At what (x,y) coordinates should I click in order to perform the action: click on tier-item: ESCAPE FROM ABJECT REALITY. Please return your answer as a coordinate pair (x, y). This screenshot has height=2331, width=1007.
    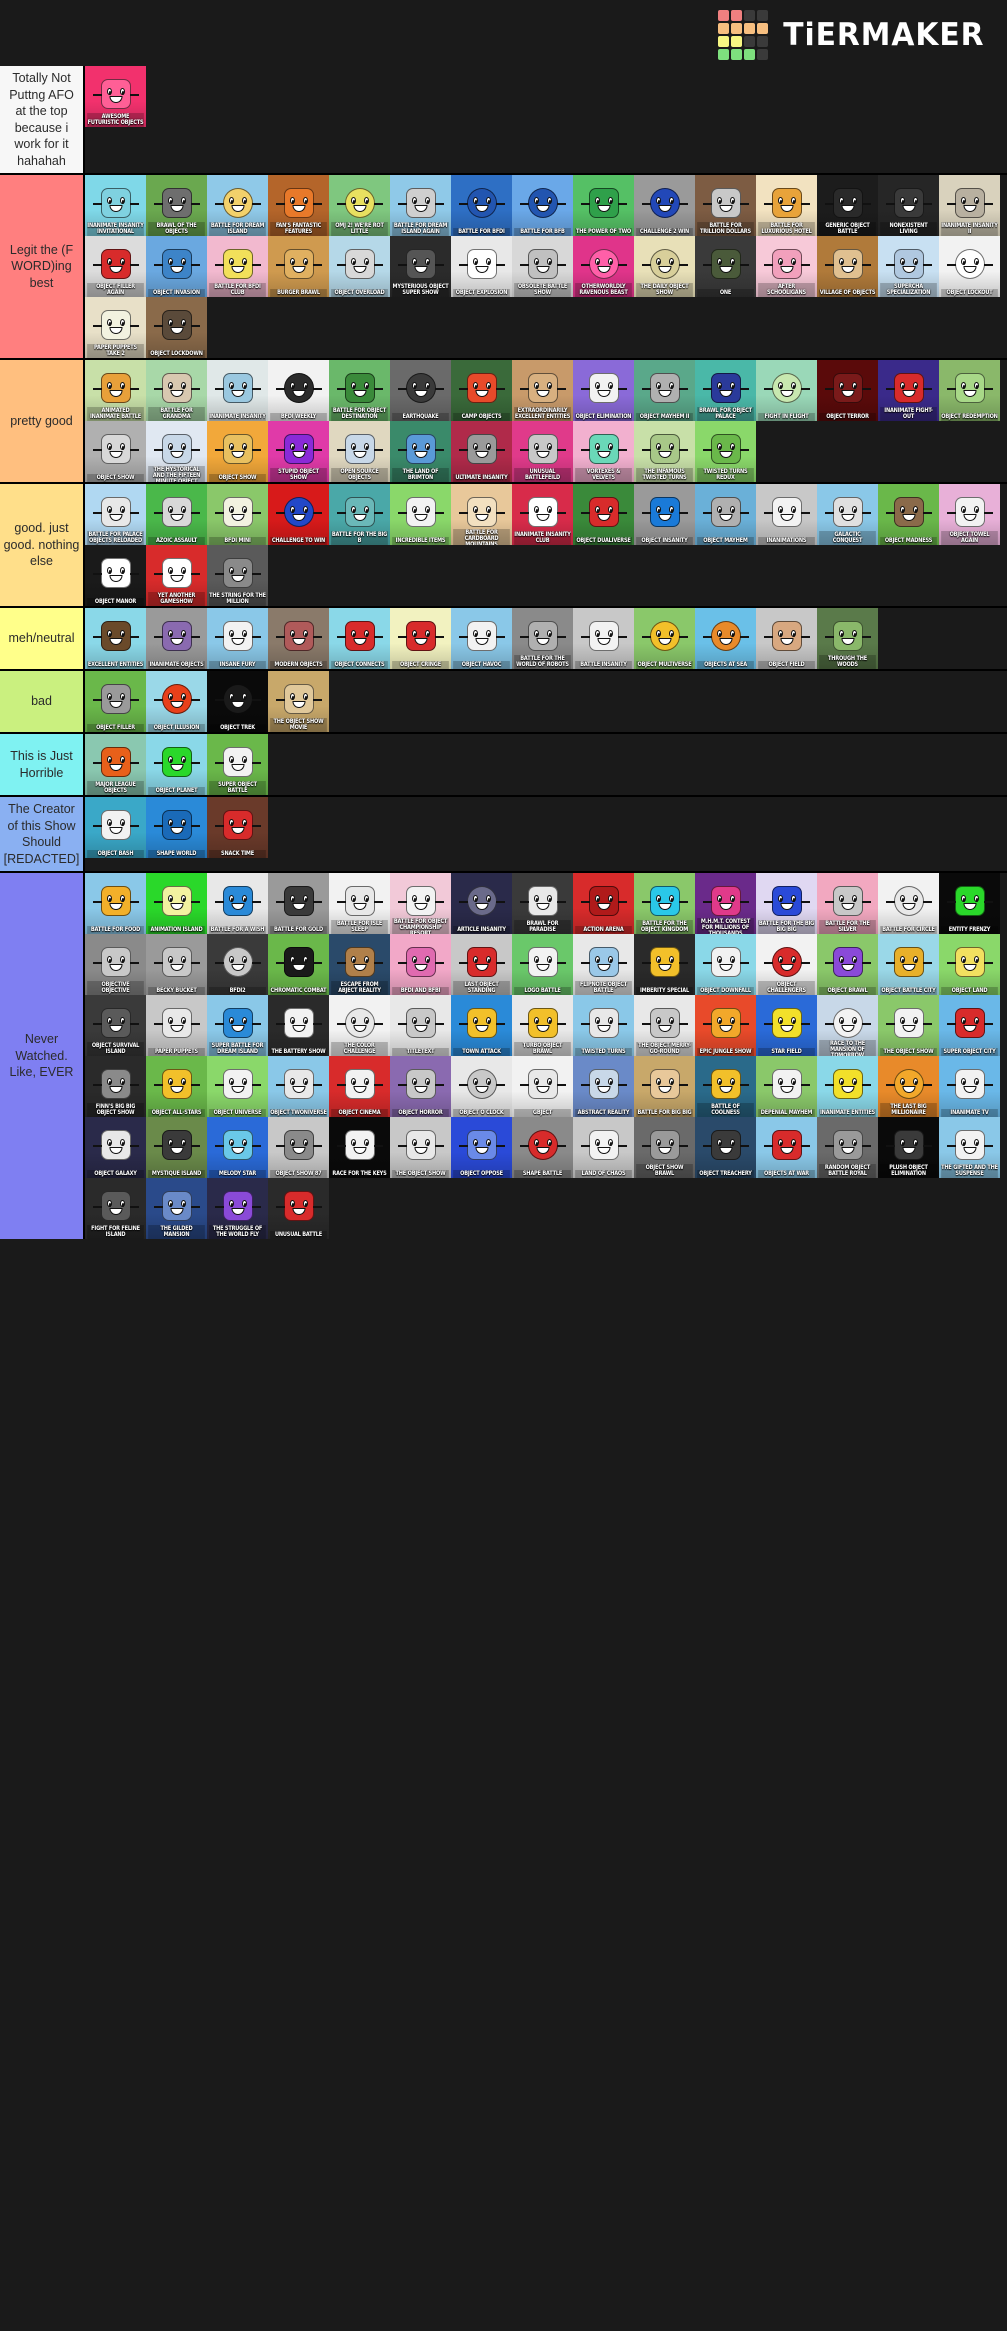
    Looking at the image, I should click on (359, 964).